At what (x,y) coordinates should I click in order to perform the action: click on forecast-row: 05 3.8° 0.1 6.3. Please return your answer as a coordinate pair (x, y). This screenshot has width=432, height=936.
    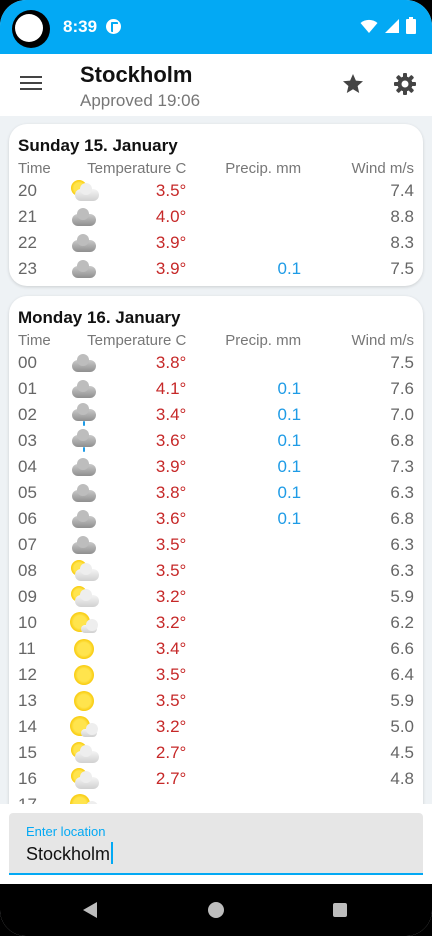
    Looking at the image, I should click on (216, 493).